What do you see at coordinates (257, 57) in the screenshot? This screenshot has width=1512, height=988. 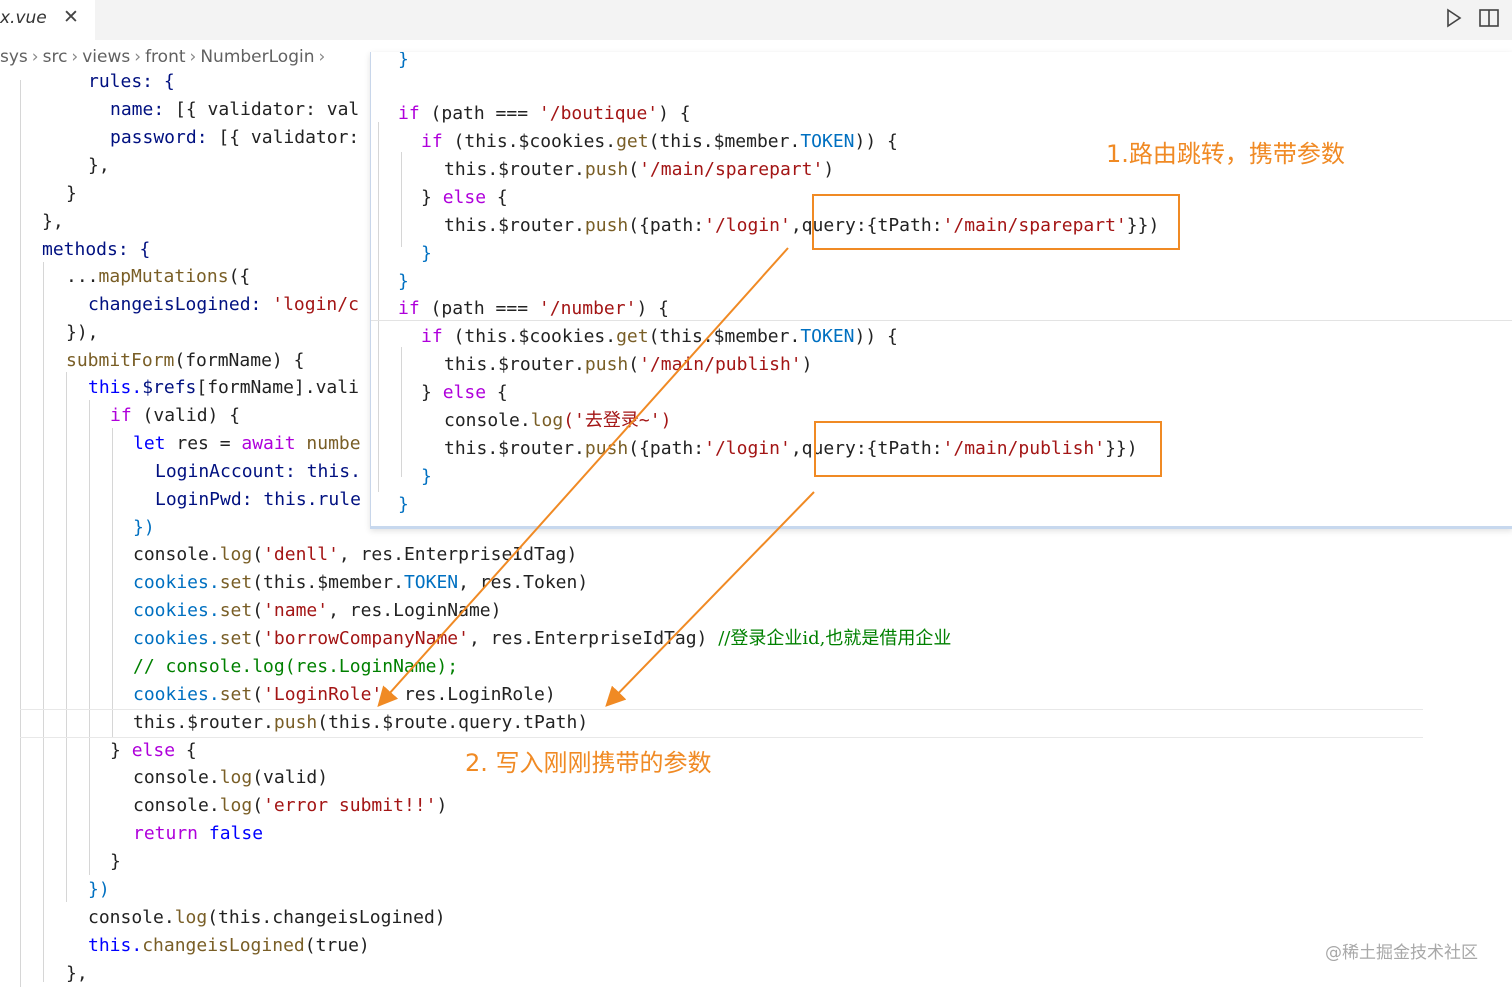 I see `breadcrumb-item: NumberLogin` at bounding box center [257, 57].